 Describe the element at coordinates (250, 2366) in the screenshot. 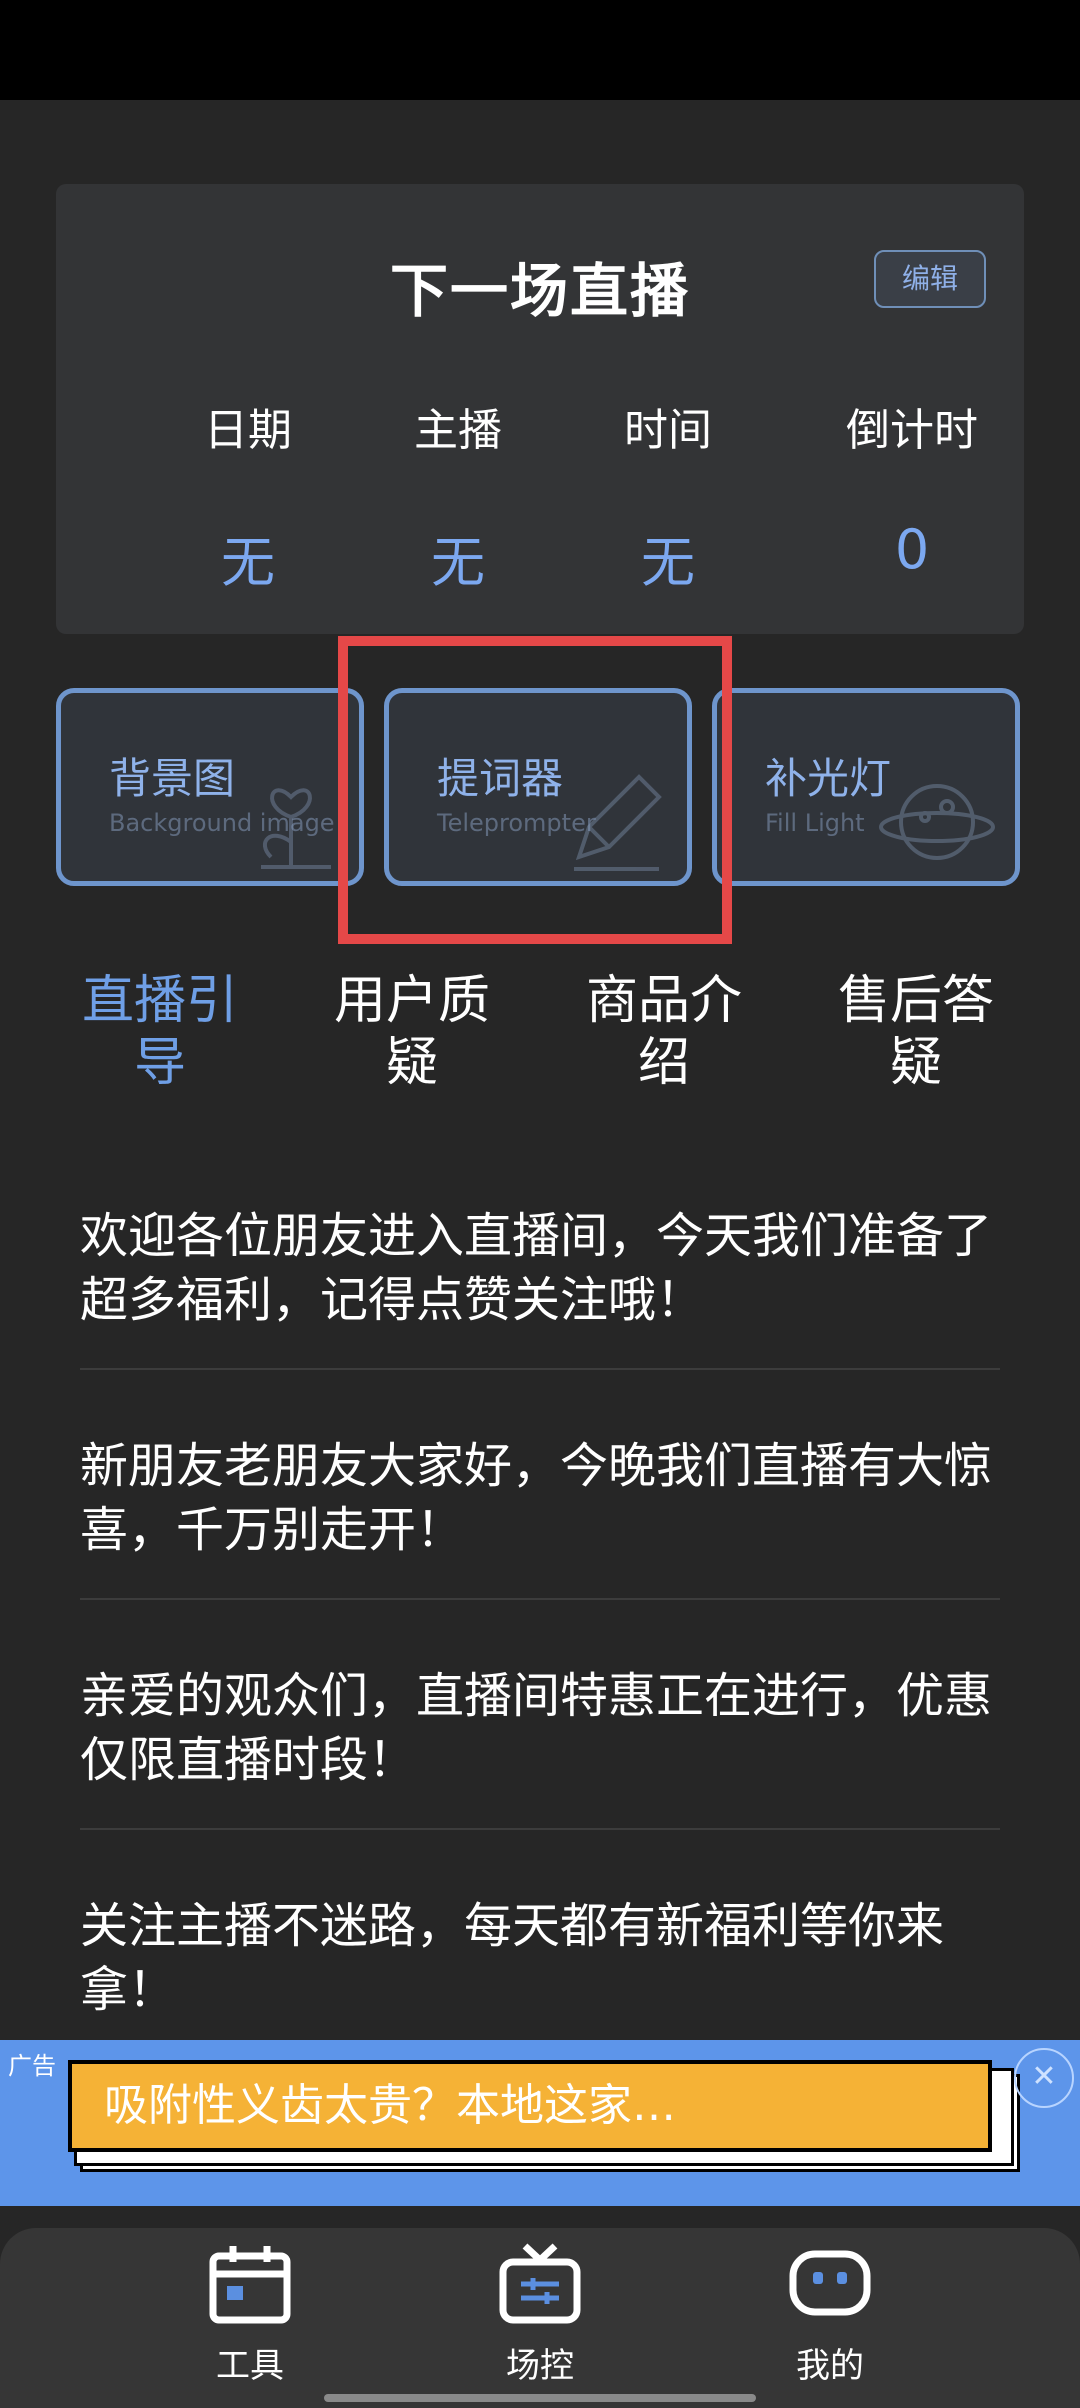

I see `nav-tools-label: 工具` at that location.